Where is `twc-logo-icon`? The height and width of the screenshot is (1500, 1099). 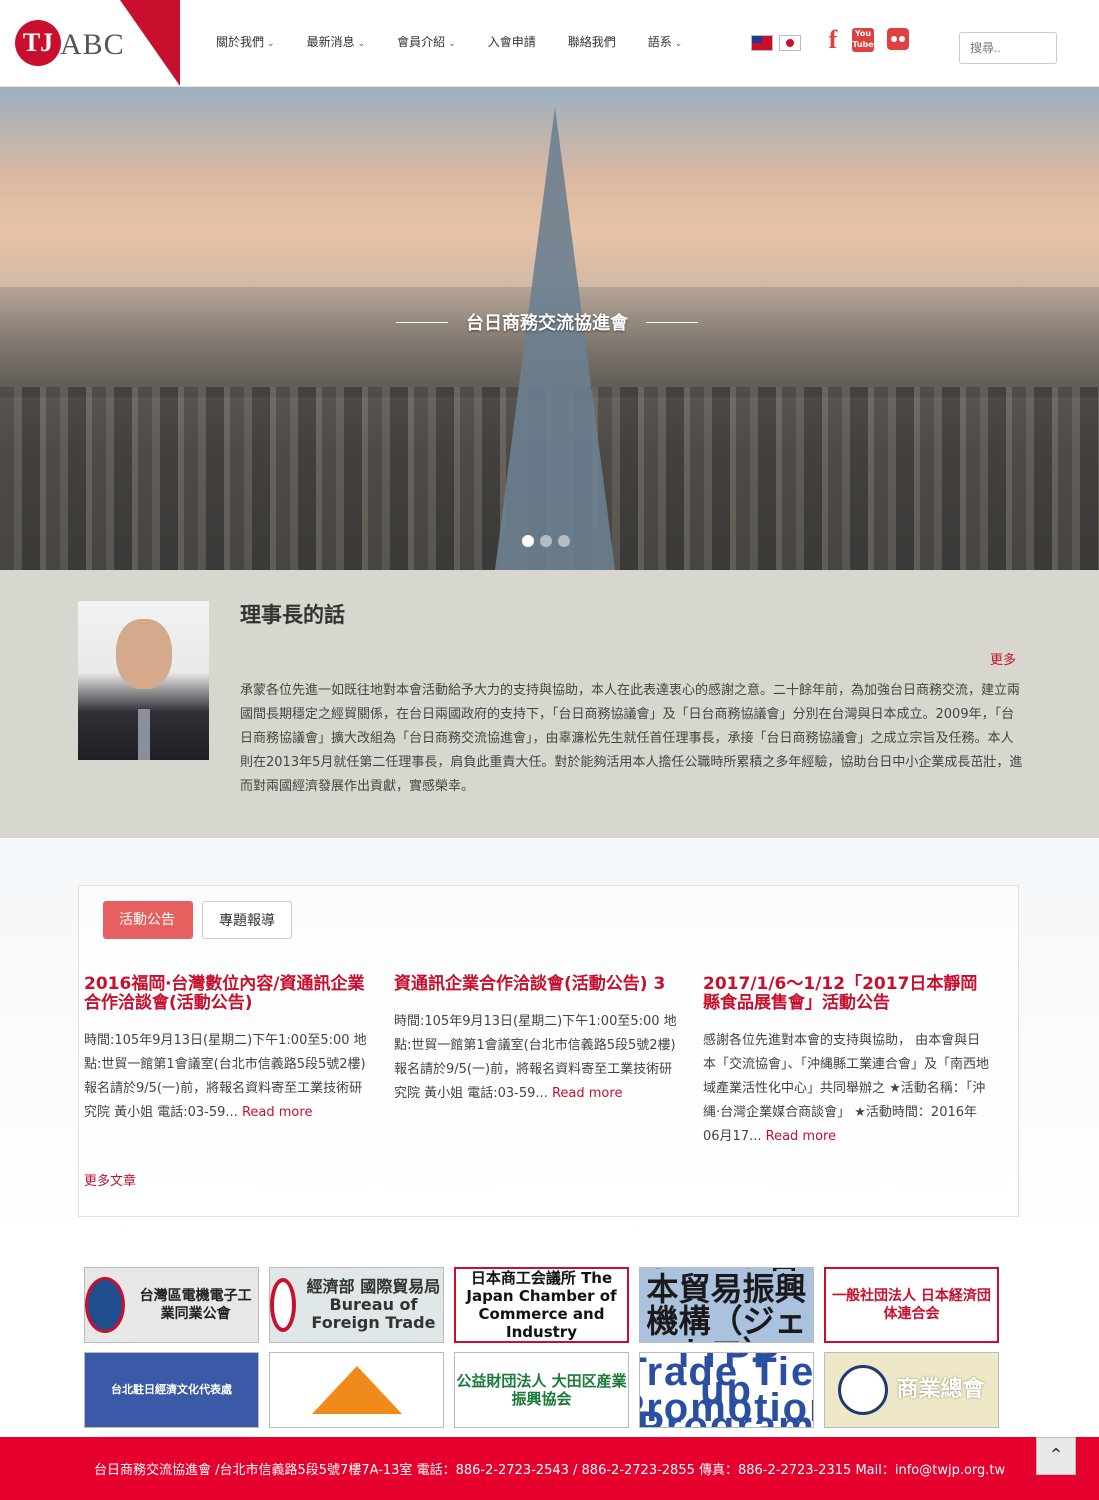
twc-logo-icon is located at coordinates (356, 1390).